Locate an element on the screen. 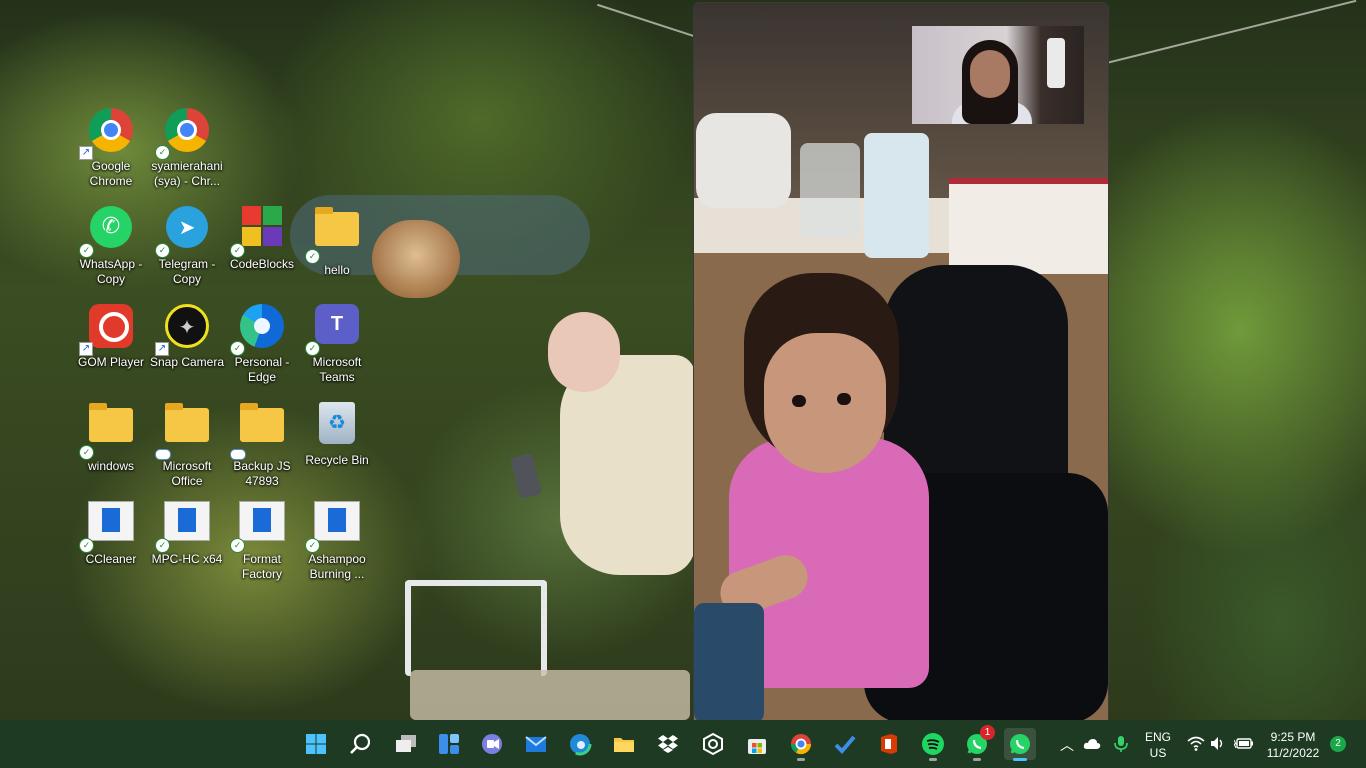 The width and height of the screenshot is (1366, 768). todo-app is located at coordinates (845, 744).